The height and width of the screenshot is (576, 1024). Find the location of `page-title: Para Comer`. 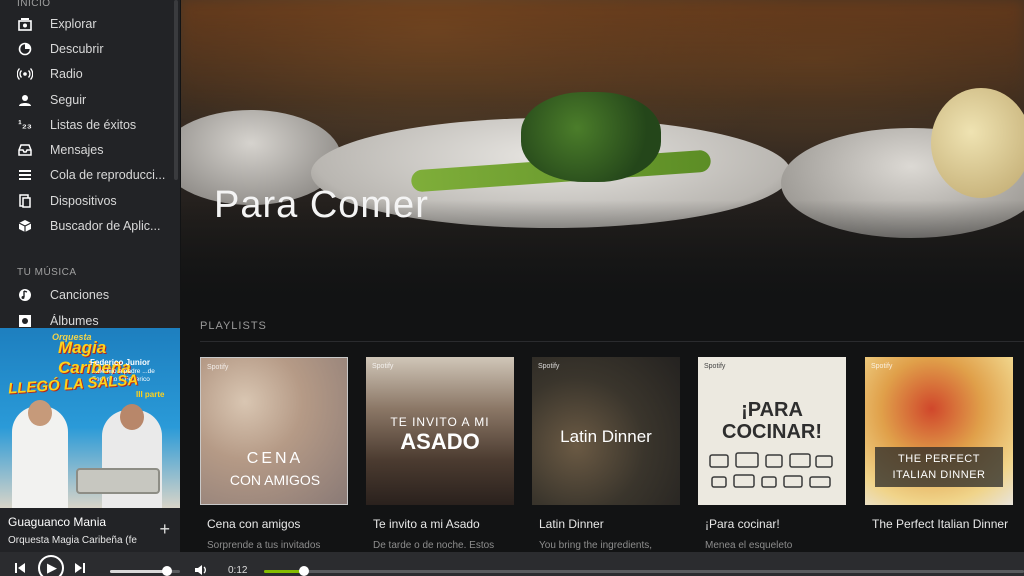

page-title: Para Comer is located at coordinates (321, 205).